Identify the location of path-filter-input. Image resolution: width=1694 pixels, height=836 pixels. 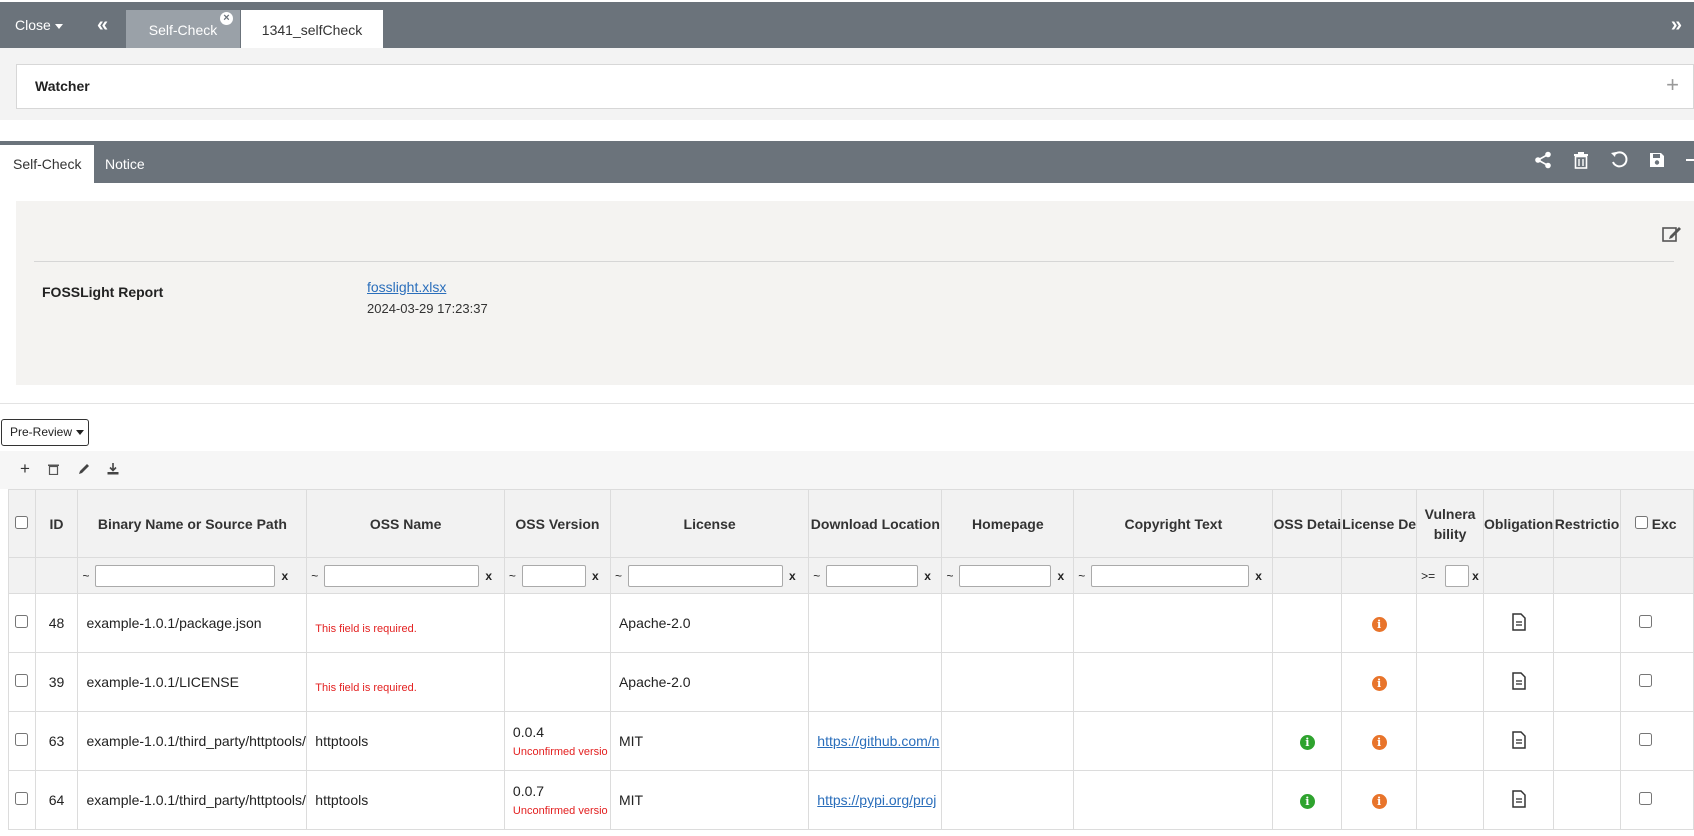
(185, 575).